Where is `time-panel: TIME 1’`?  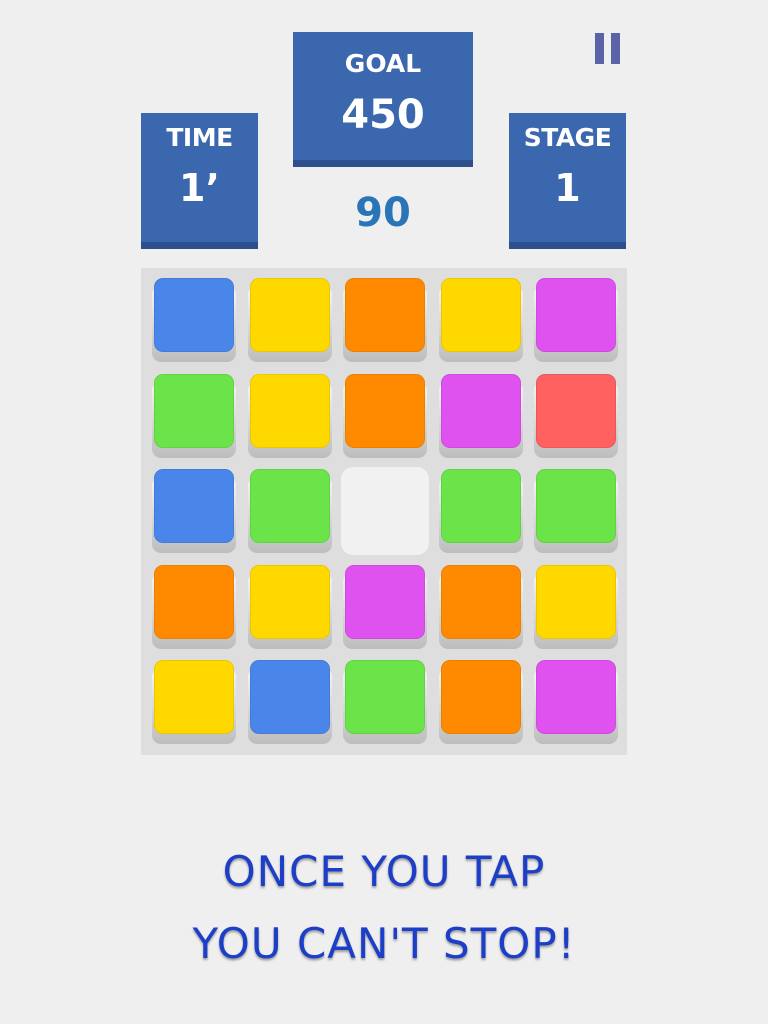
time-panel: TIME 1’ is located at coordinates (199, 181).